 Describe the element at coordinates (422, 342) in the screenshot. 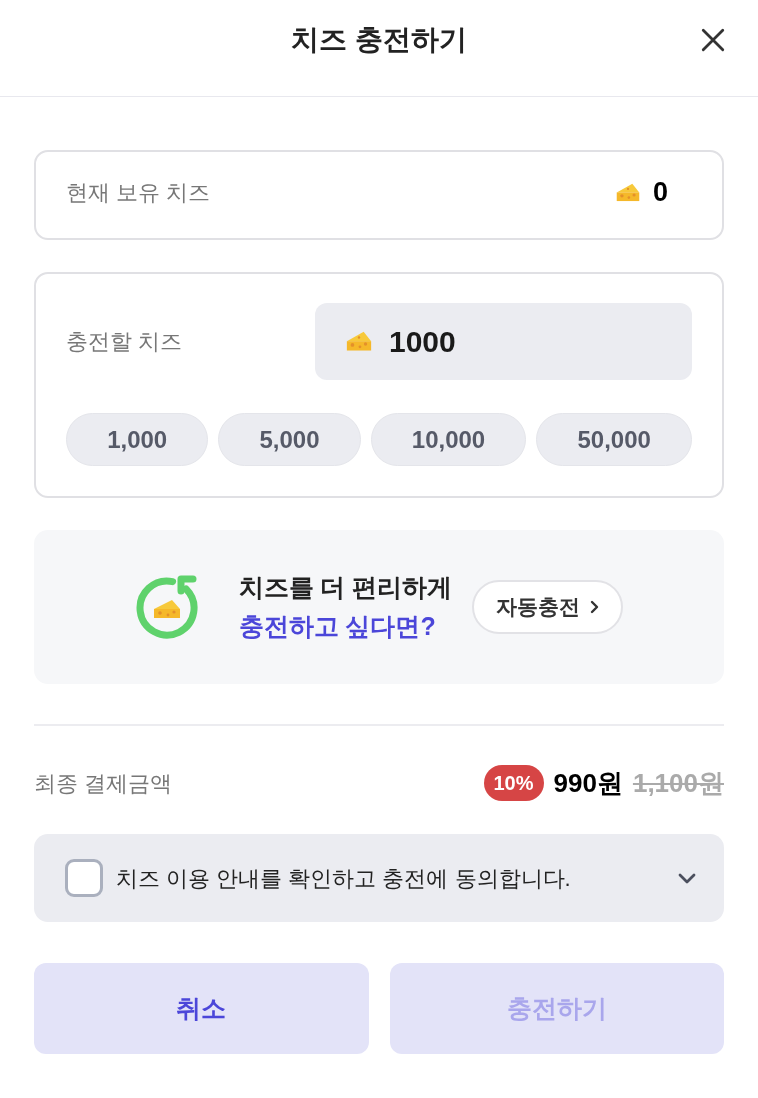

I see `amount-value: 1000` at that location.